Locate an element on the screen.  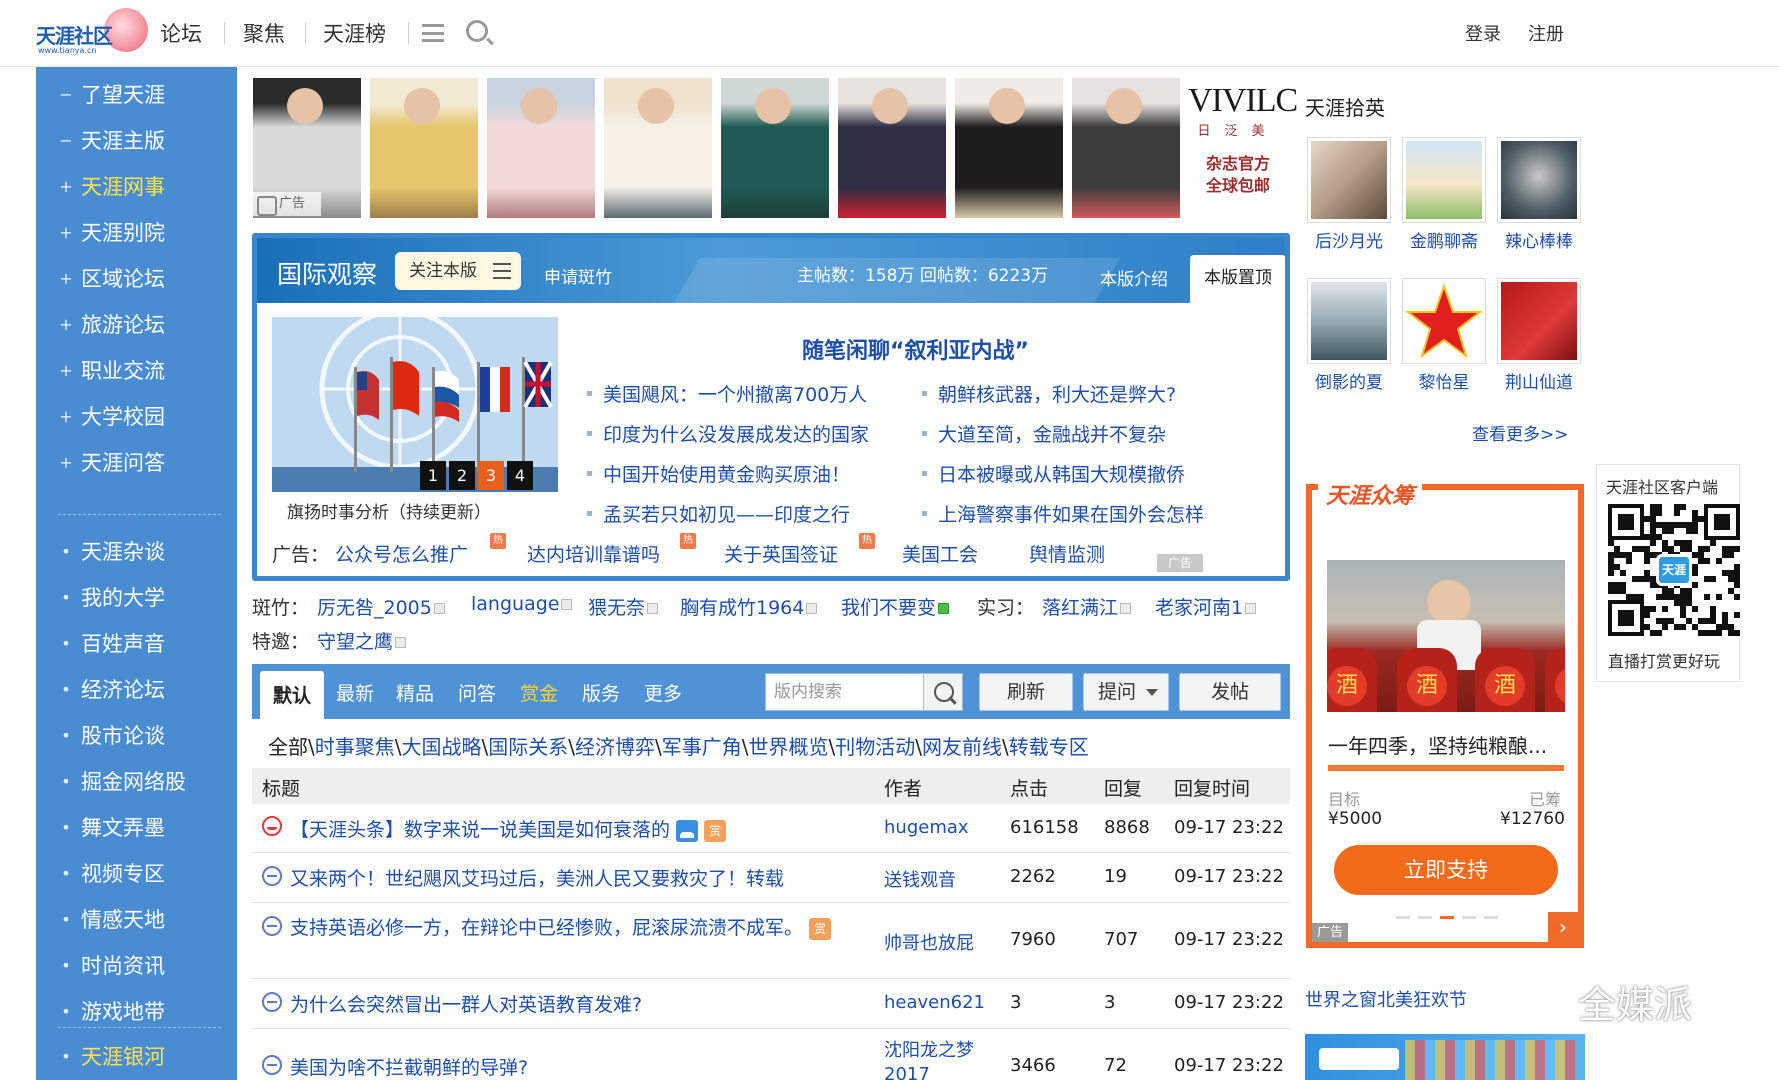
sidebar-item: + 天涯问答 is located at coordinates (136, 463).